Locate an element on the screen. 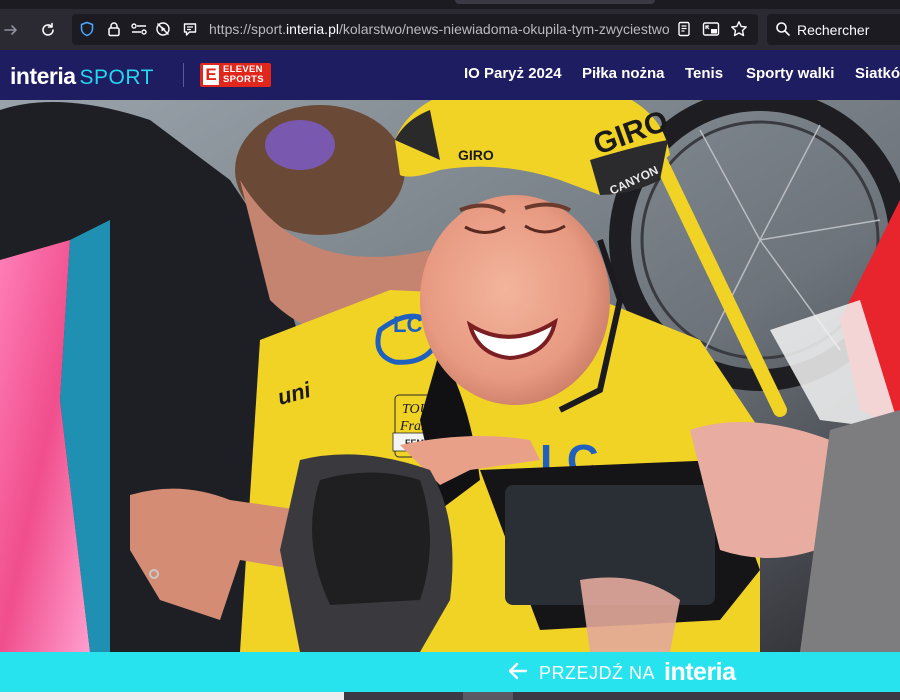 The height and width of the screenshot is (700, 900). shield-icon is located at coordinates (87, 29).